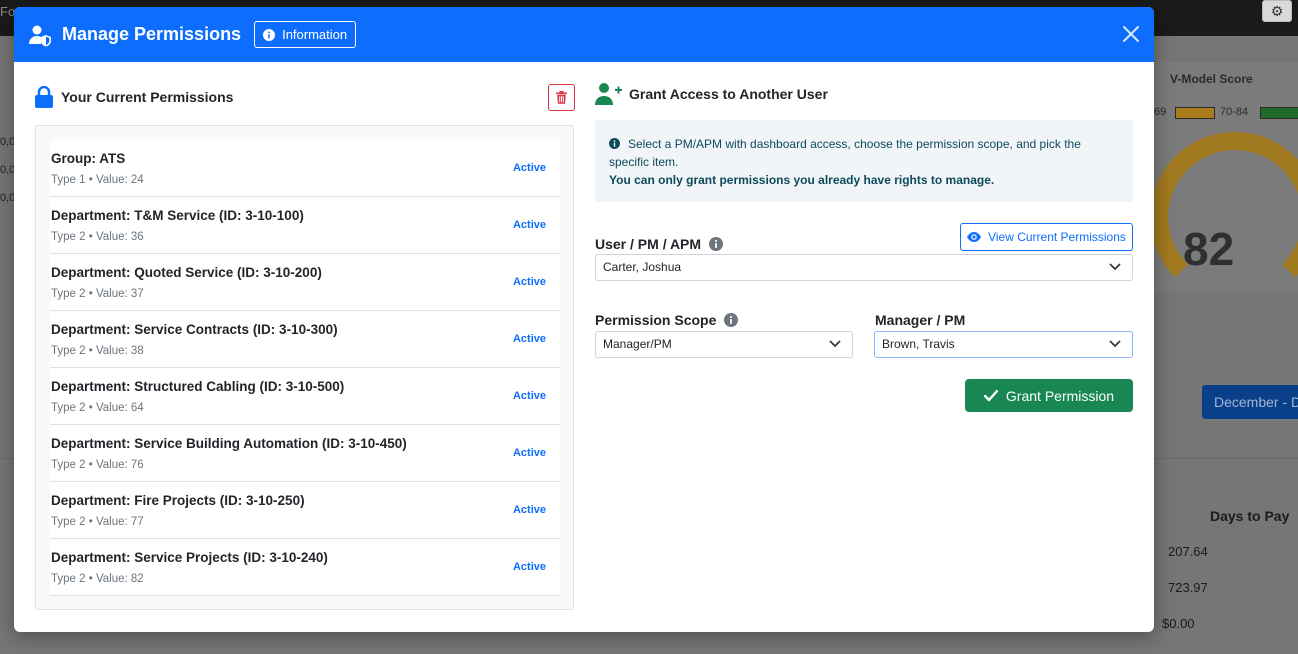 The width and height of the screenshot is (1298, 654). I want to click on information-button: Information, so click(305, 34).